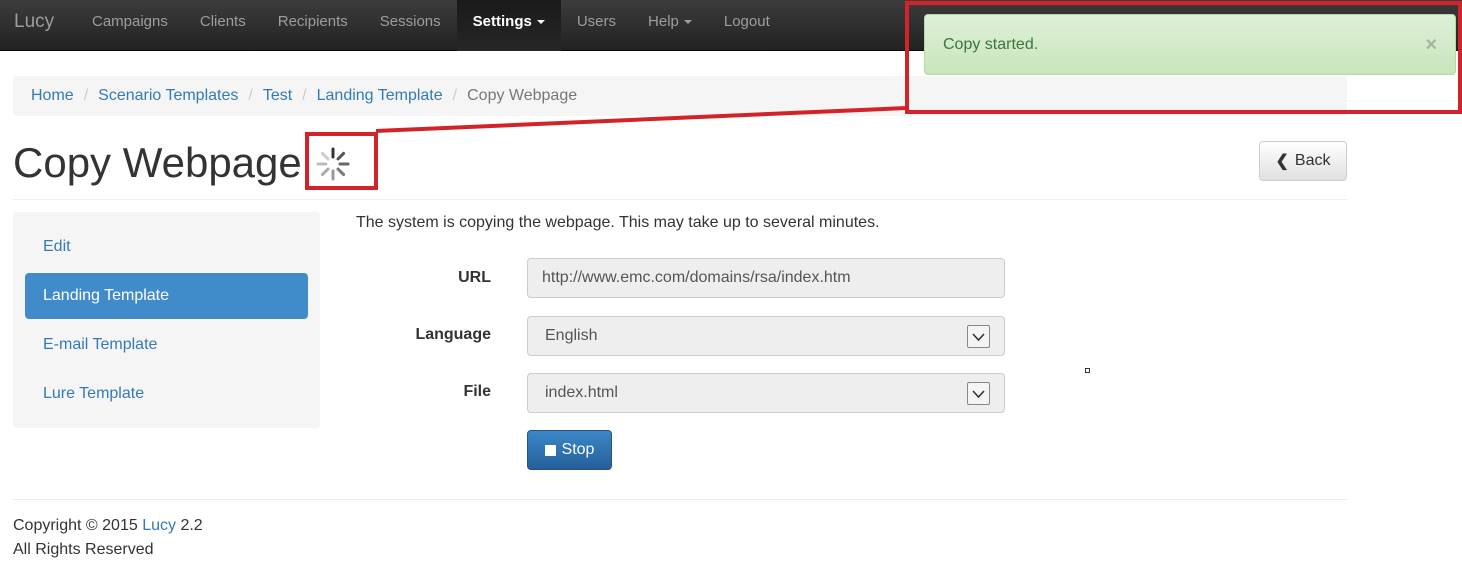 Image resolution: width=1462 pixels, height=569 pixels. Describe the element at coordinates (766, 393) in the screenshot. I see `file-select: index.html` at that location.